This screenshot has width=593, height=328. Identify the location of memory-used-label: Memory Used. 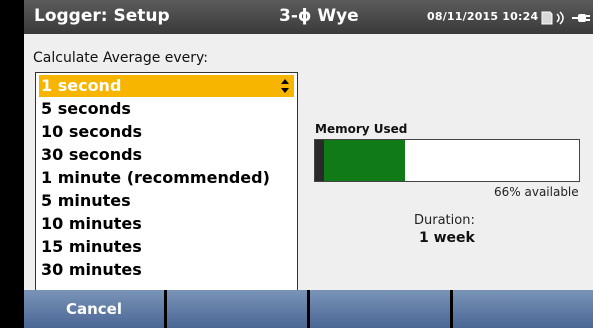
(361, 129).